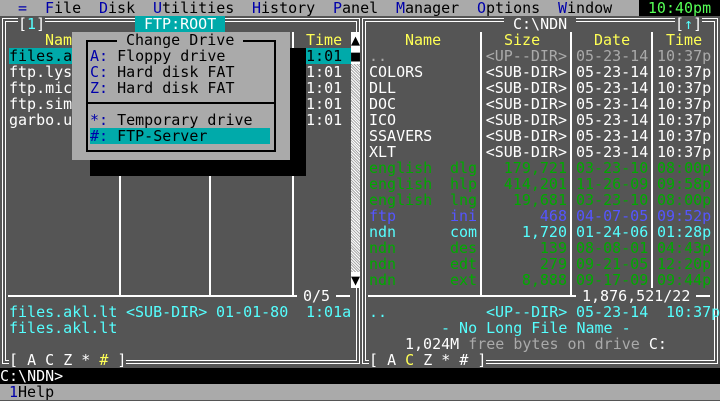 The height and width of the screenshot is (401, 720). Describe the element at coordinates (31, 392) in the screenshot. I see `fkey-help: 1Help` at that location.